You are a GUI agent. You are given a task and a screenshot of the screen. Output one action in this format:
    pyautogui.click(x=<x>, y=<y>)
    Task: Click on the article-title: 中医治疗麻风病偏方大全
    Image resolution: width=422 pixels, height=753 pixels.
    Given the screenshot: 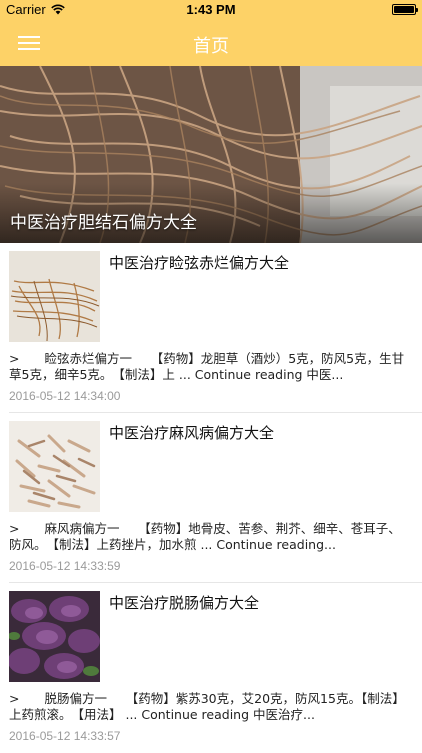 What is the action you would take?
    pyautogui.click(x=192, y=433)
    